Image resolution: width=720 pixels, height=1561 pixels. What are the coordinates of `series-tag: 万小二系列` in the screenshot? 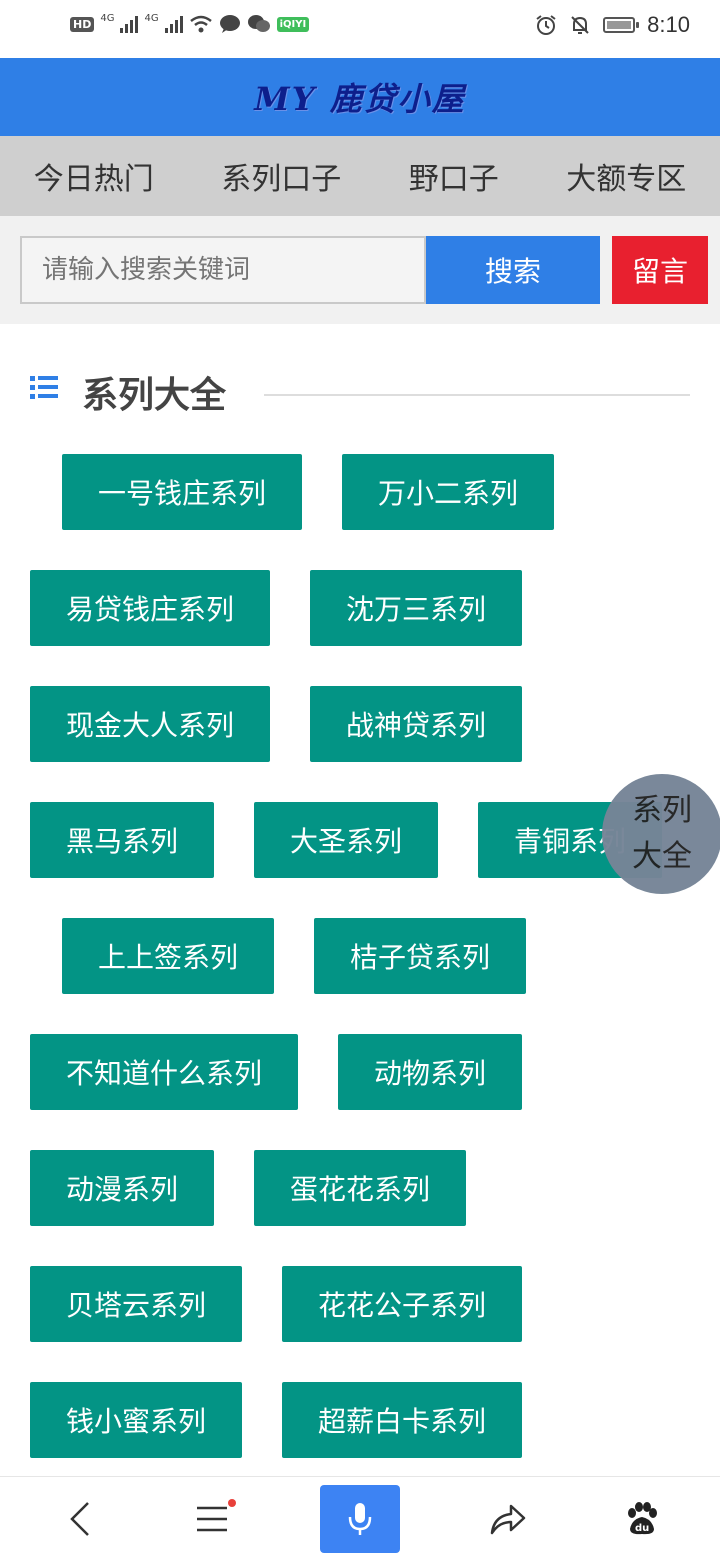 It's located at (448, 492).